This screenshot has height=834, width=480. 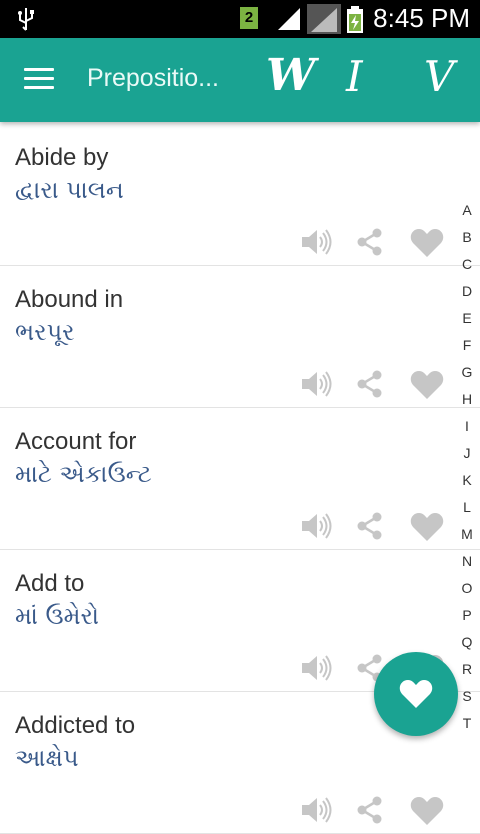 I want to click on alphabet-letter: B, so click(x=467, y=237).